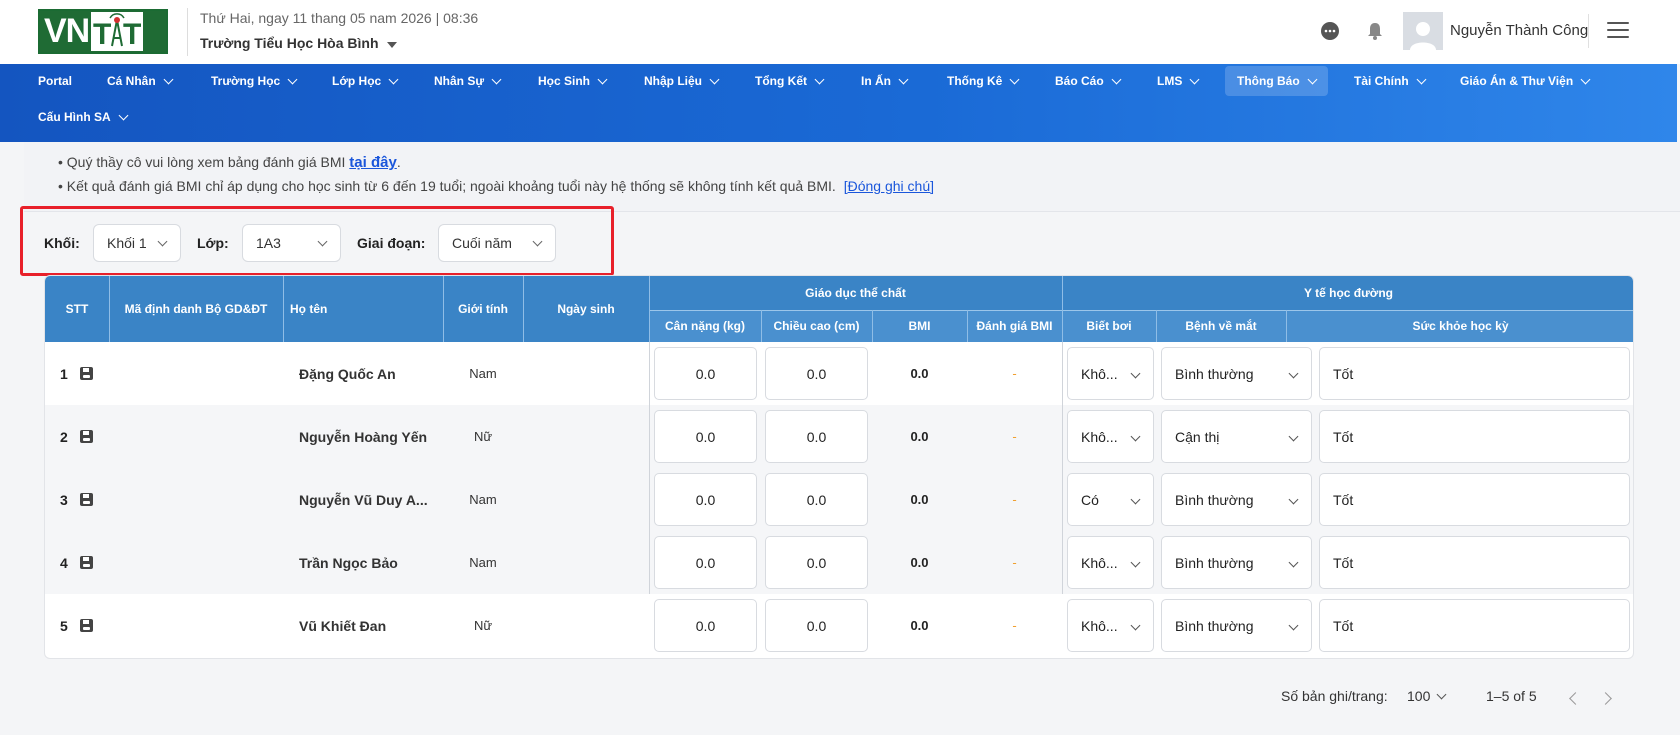 The image size is (1680, 735). What do you see at coordinates (1330, 31) in the screenshot?
I see `chat-icon` at bounding box center [1330, 31].